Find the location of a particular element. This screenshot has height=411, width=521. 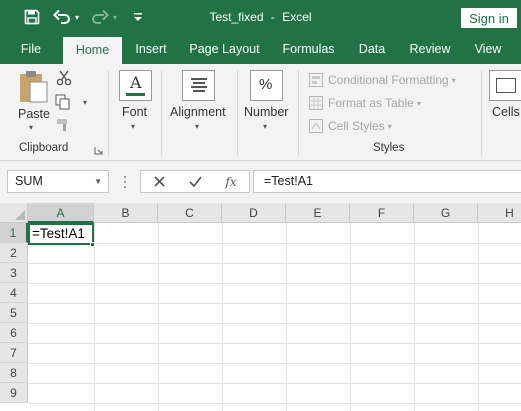

cell-styles-label: Cell Styles is located at coordinates (356, 126).